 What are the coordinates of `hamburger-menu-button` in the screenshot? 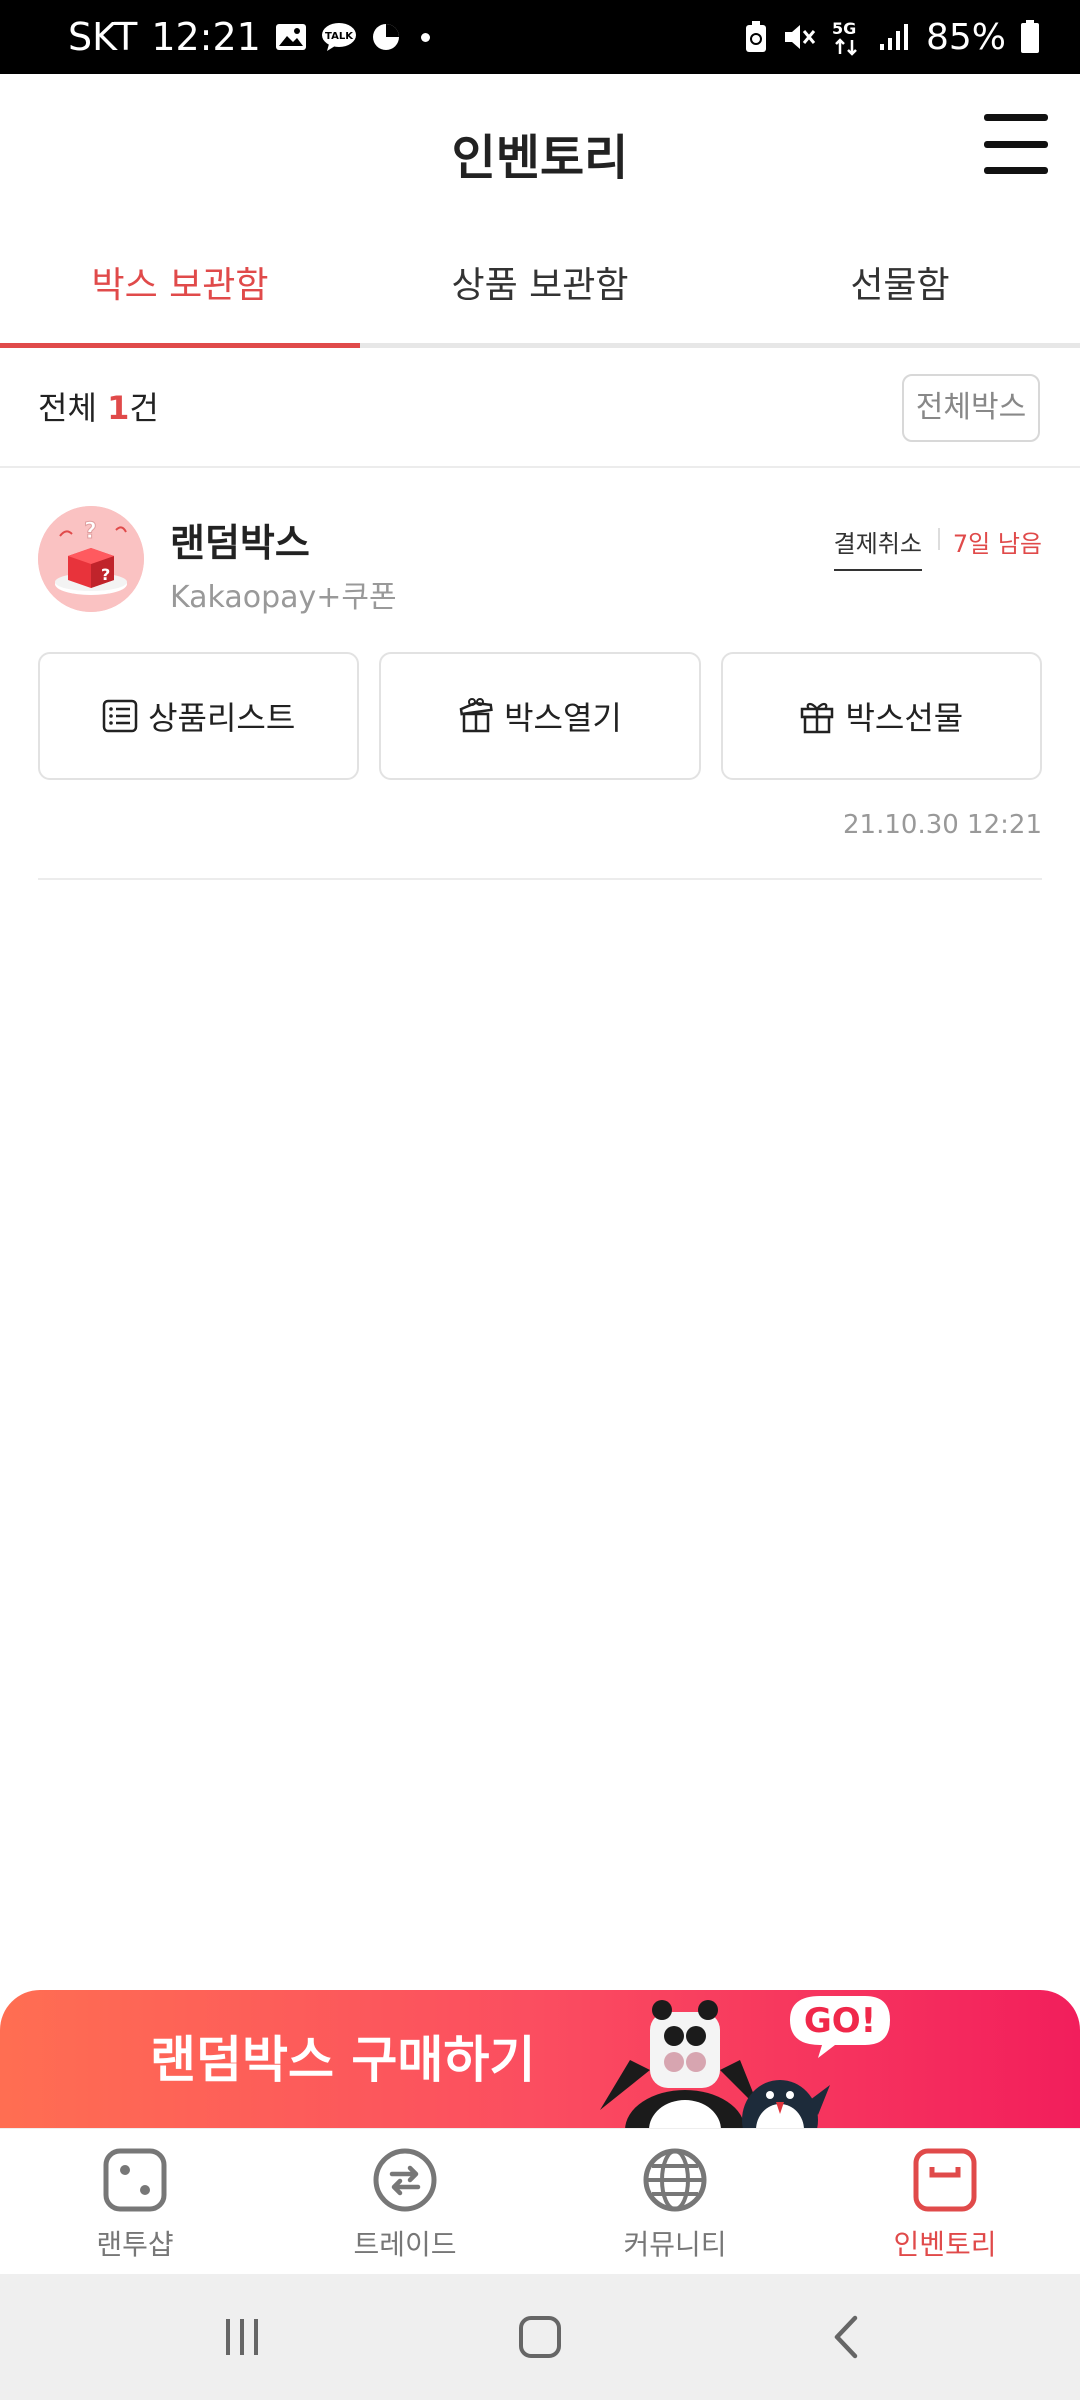 It's located at (1016, 144).